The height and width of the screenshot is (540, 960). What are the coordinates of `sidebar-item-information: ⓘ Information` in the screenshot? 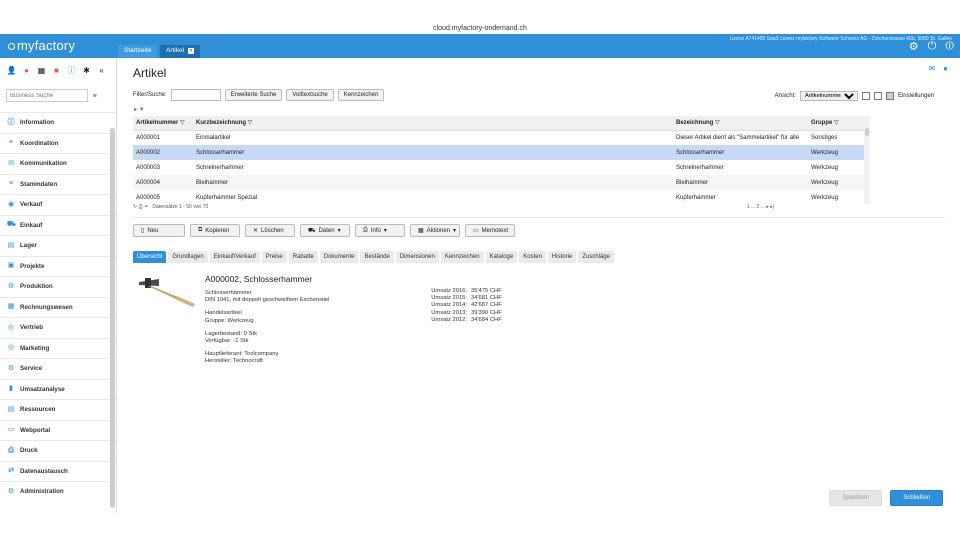 It's located at (58, 122).